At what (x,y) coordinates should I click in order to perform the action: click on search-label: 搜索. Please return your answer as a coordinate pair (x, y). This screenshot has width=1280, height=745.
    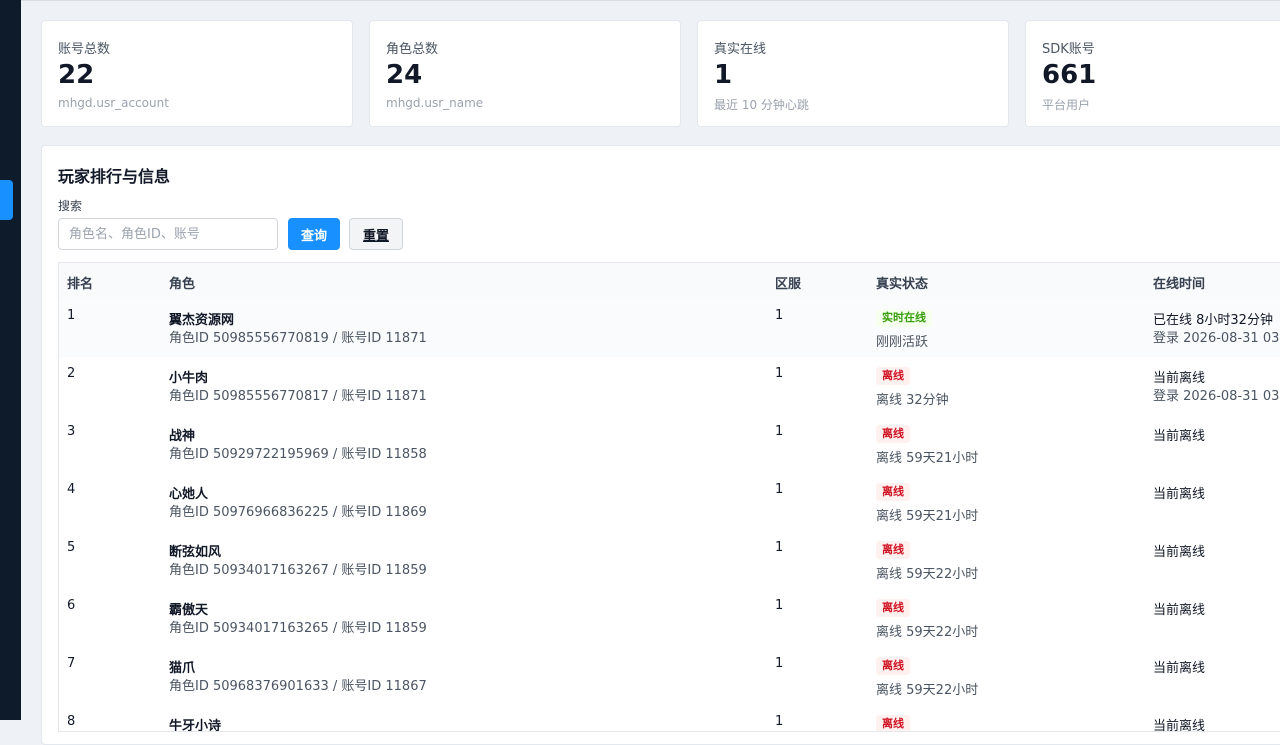
    Looking at the image, I should click on (70, 206).